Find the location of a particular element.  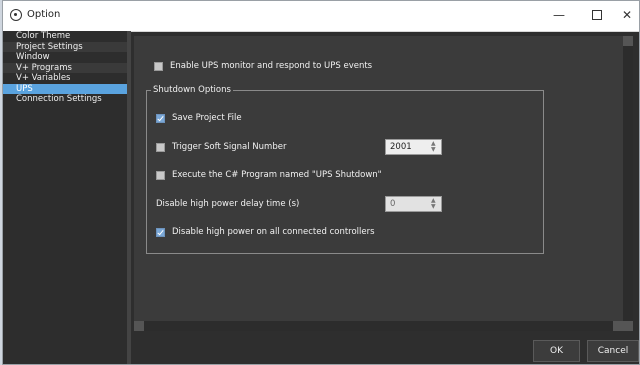

sidebar-item-v-programs: V+ Programs is located at coordinates (65, 67).